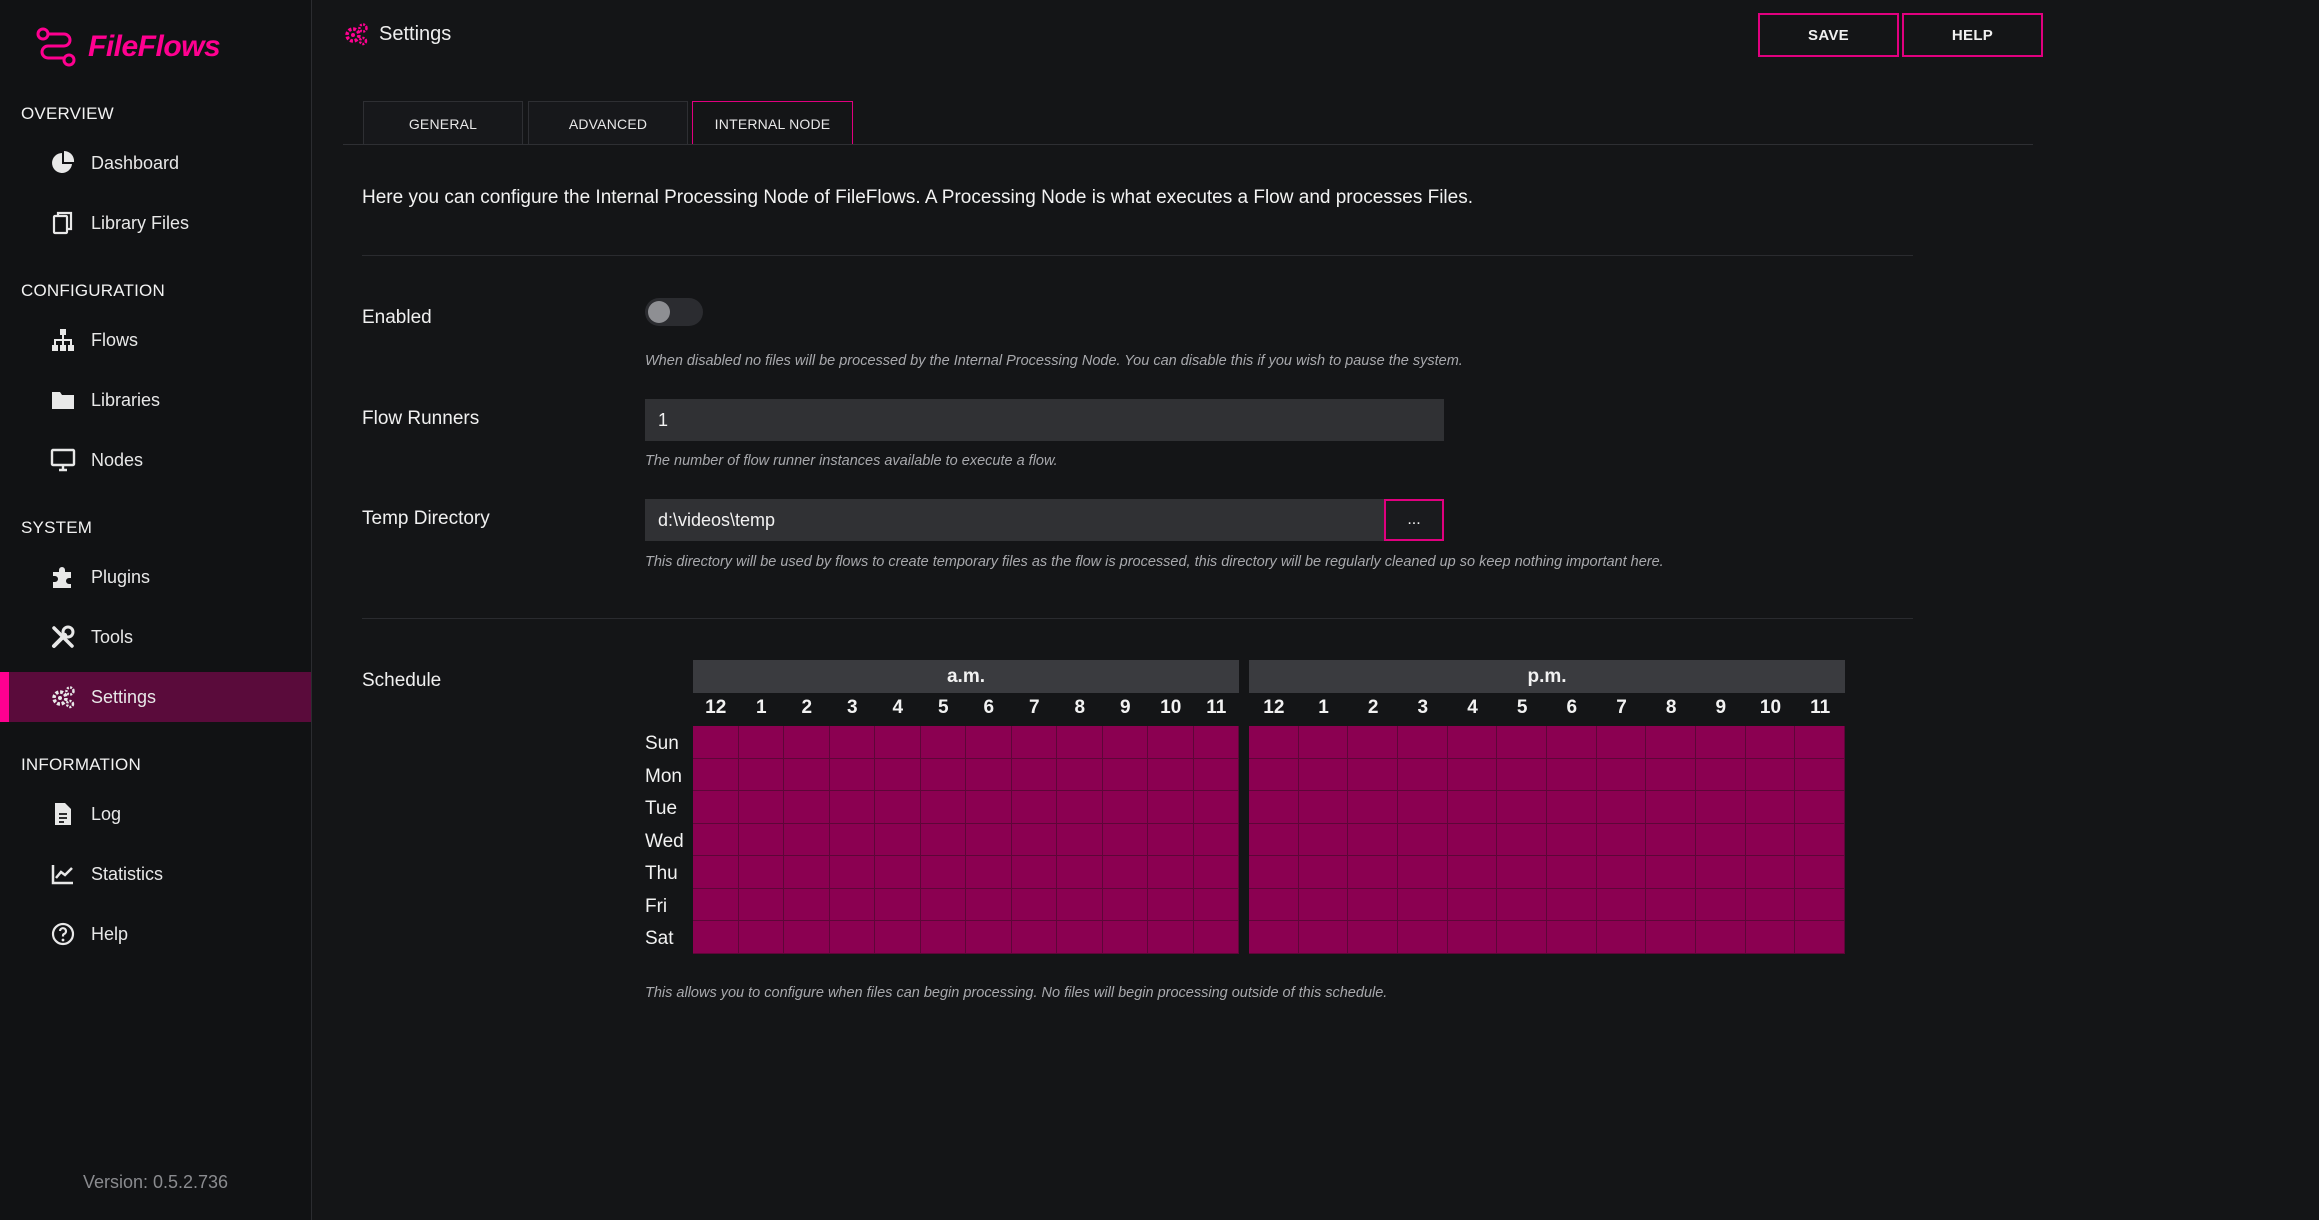 Image resolution: width=2319 pixels, height=1220 pixels. Describe the element at coordinates (1972, 35) in the screenshot. I see `help-button: HELP` at that location.